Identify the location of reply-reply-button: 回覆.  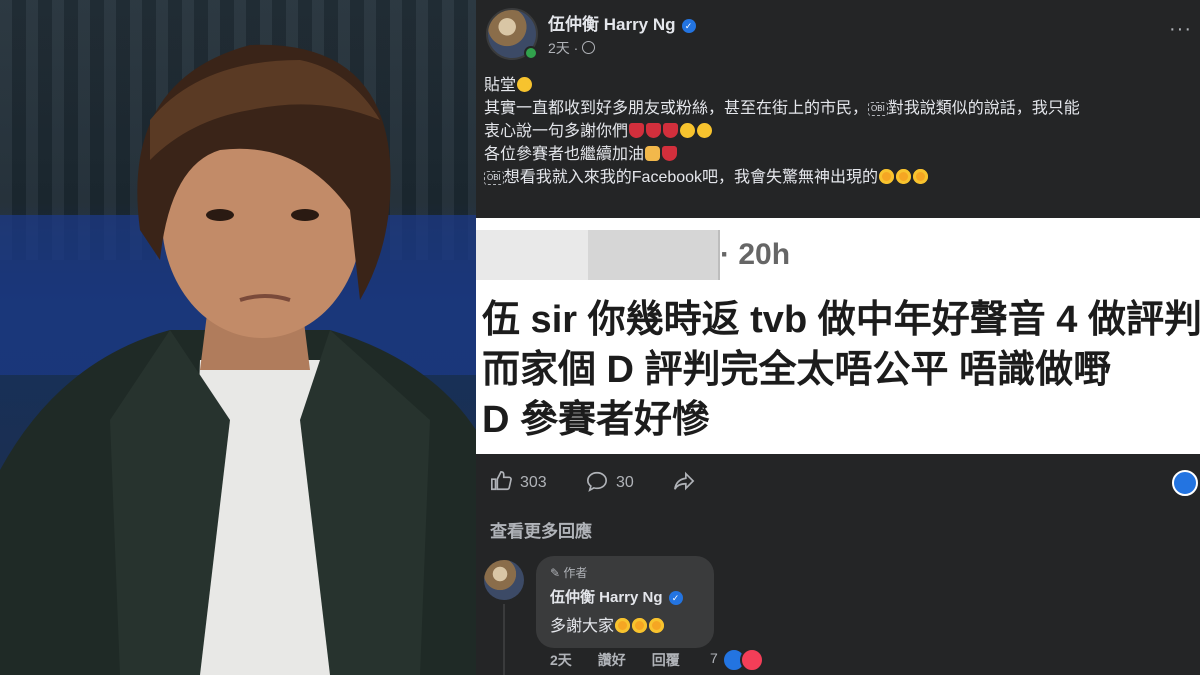
(666, 660).